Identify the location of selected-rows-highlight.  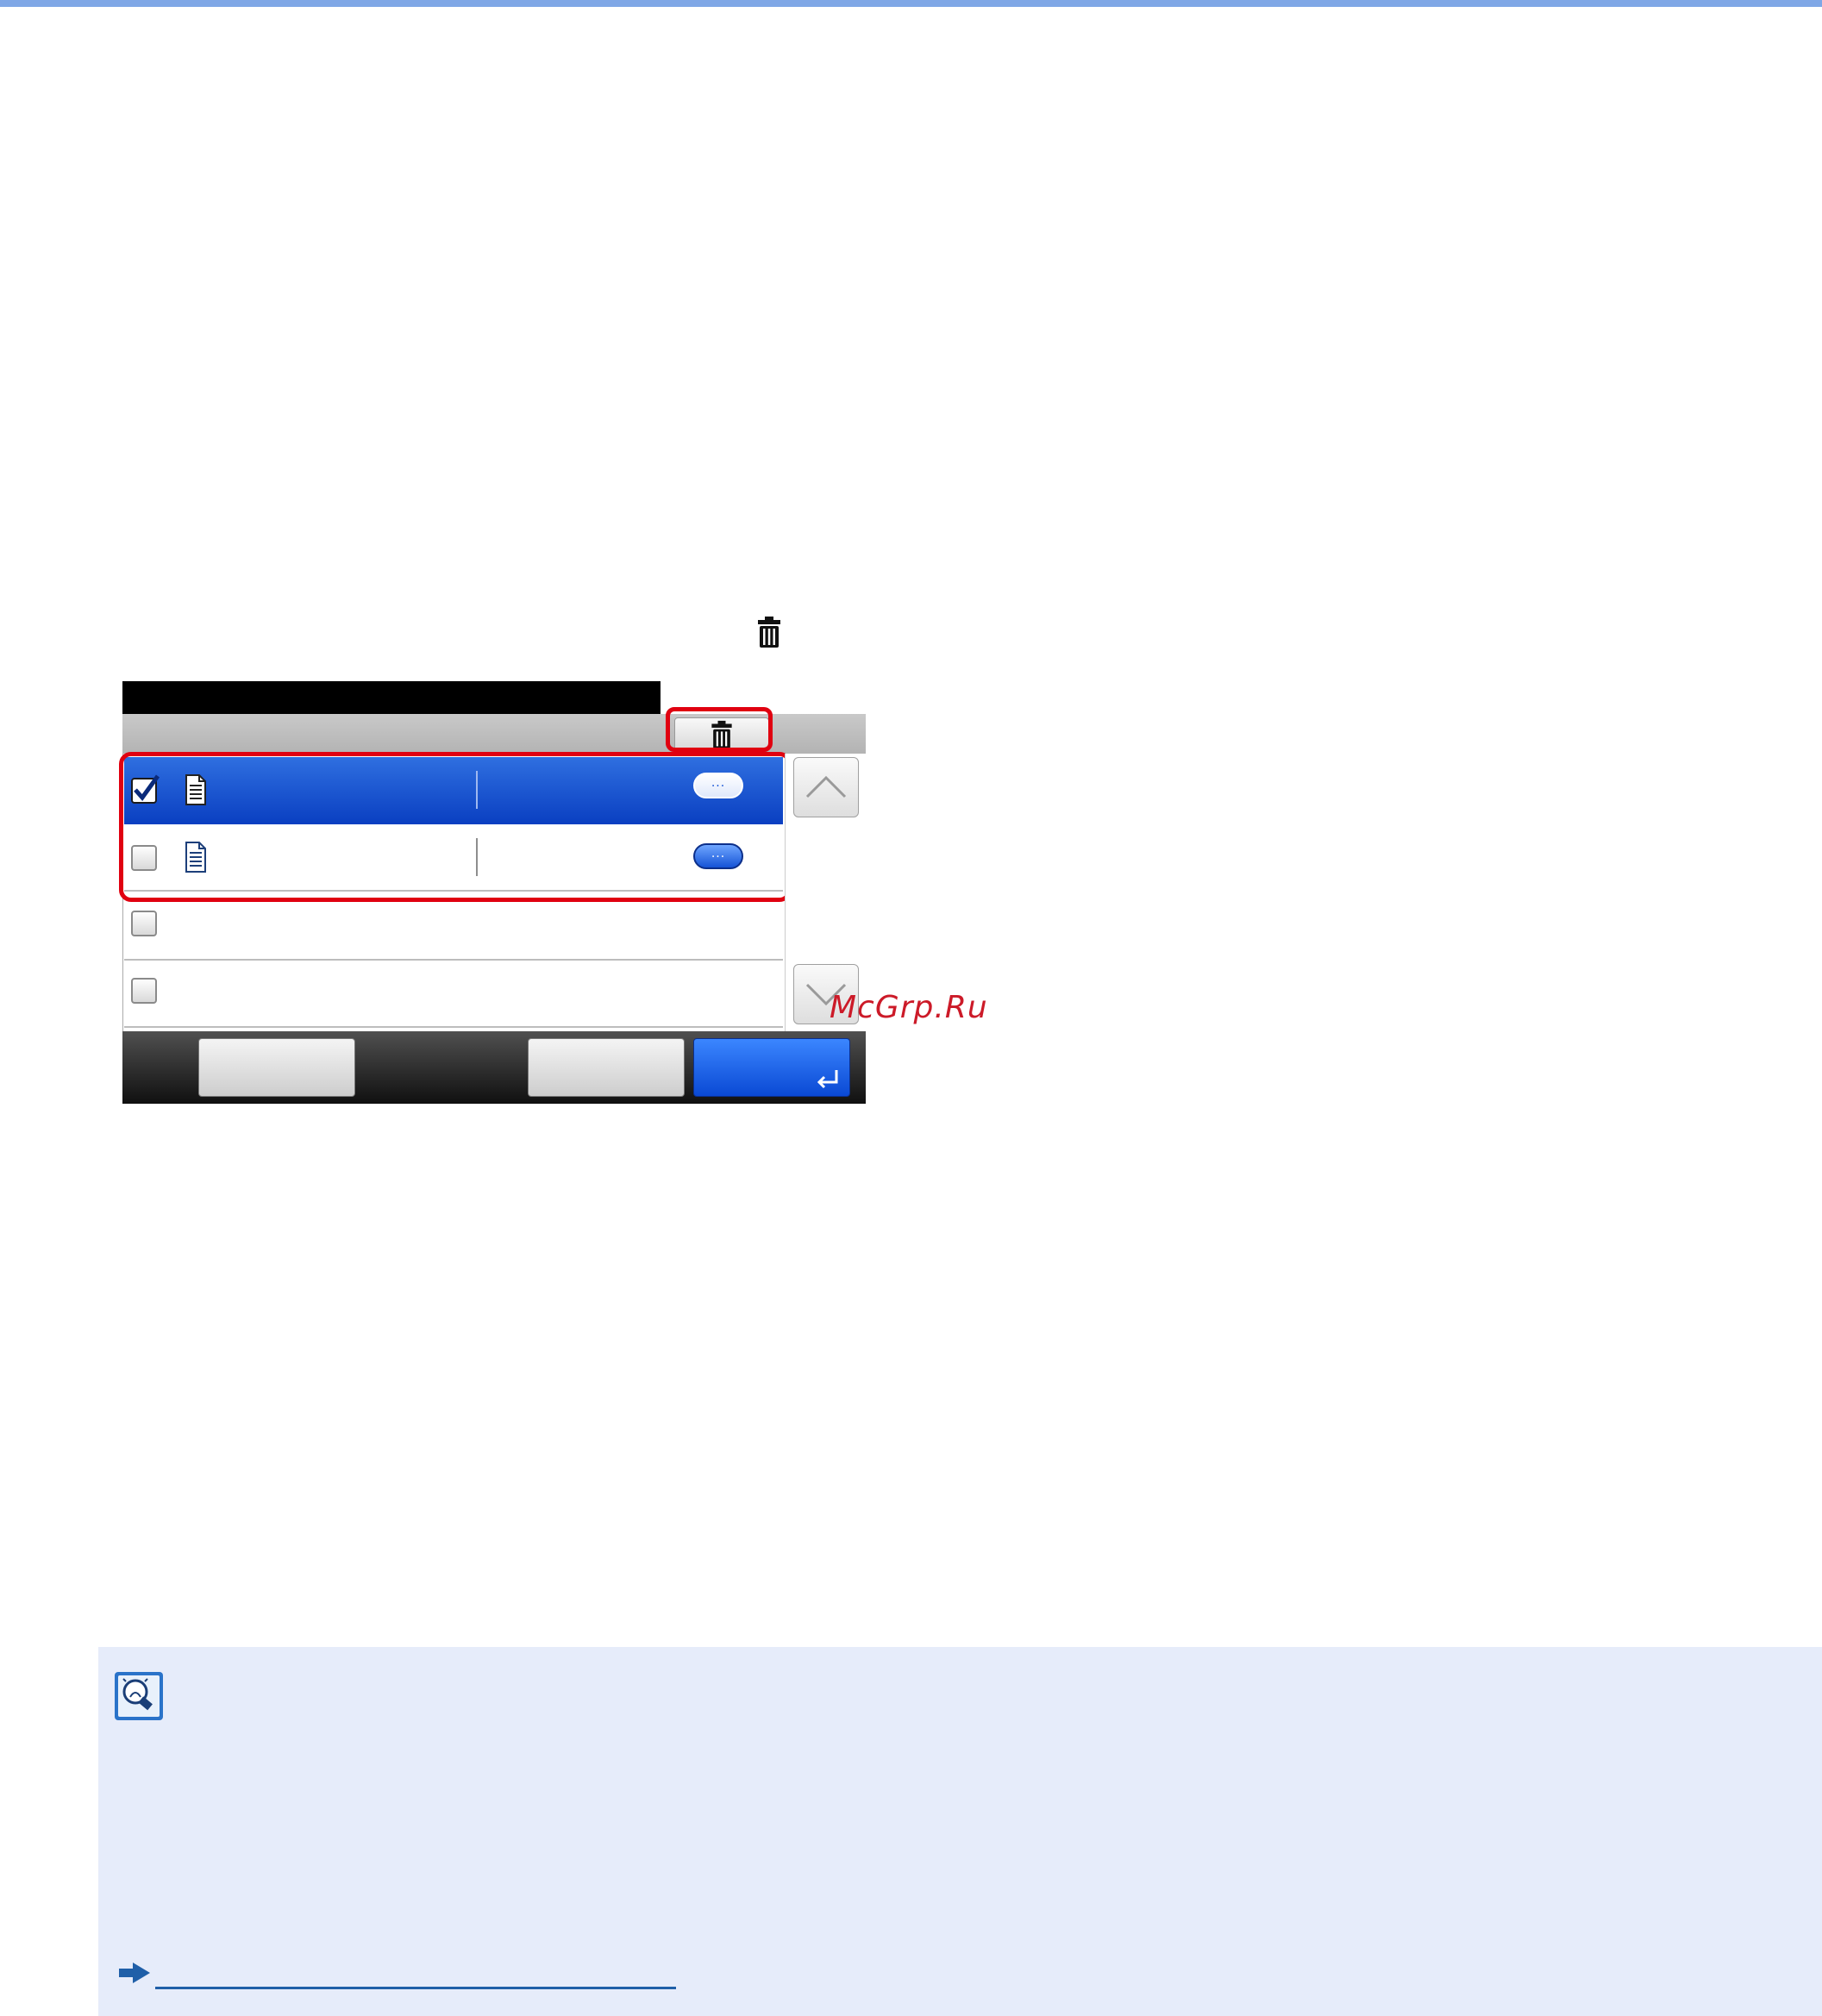
(455, 827).